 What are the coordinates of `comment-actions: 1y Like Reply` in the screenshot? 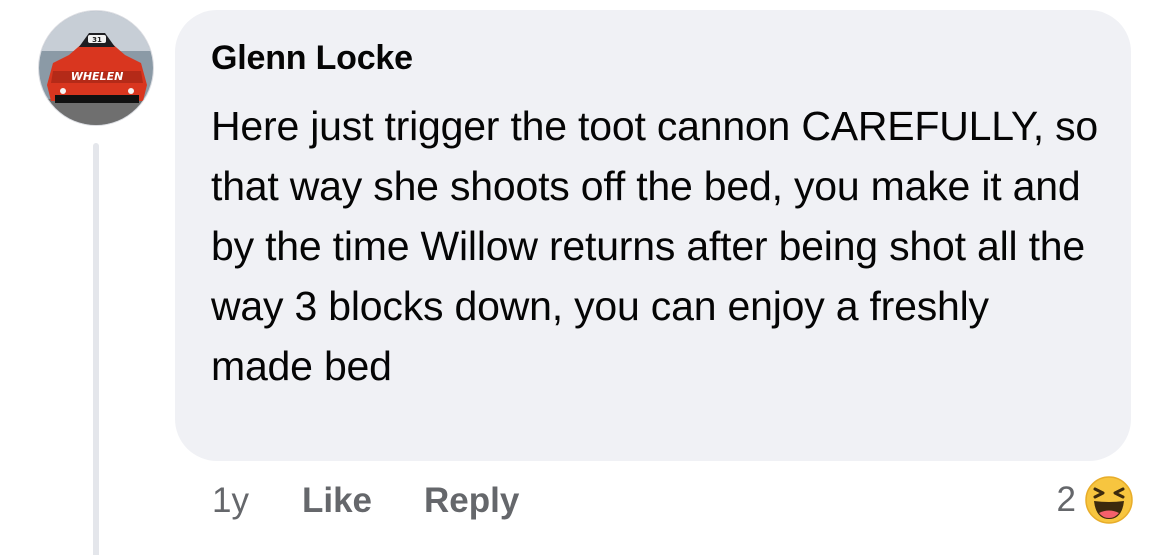 It's located at (365, 501).